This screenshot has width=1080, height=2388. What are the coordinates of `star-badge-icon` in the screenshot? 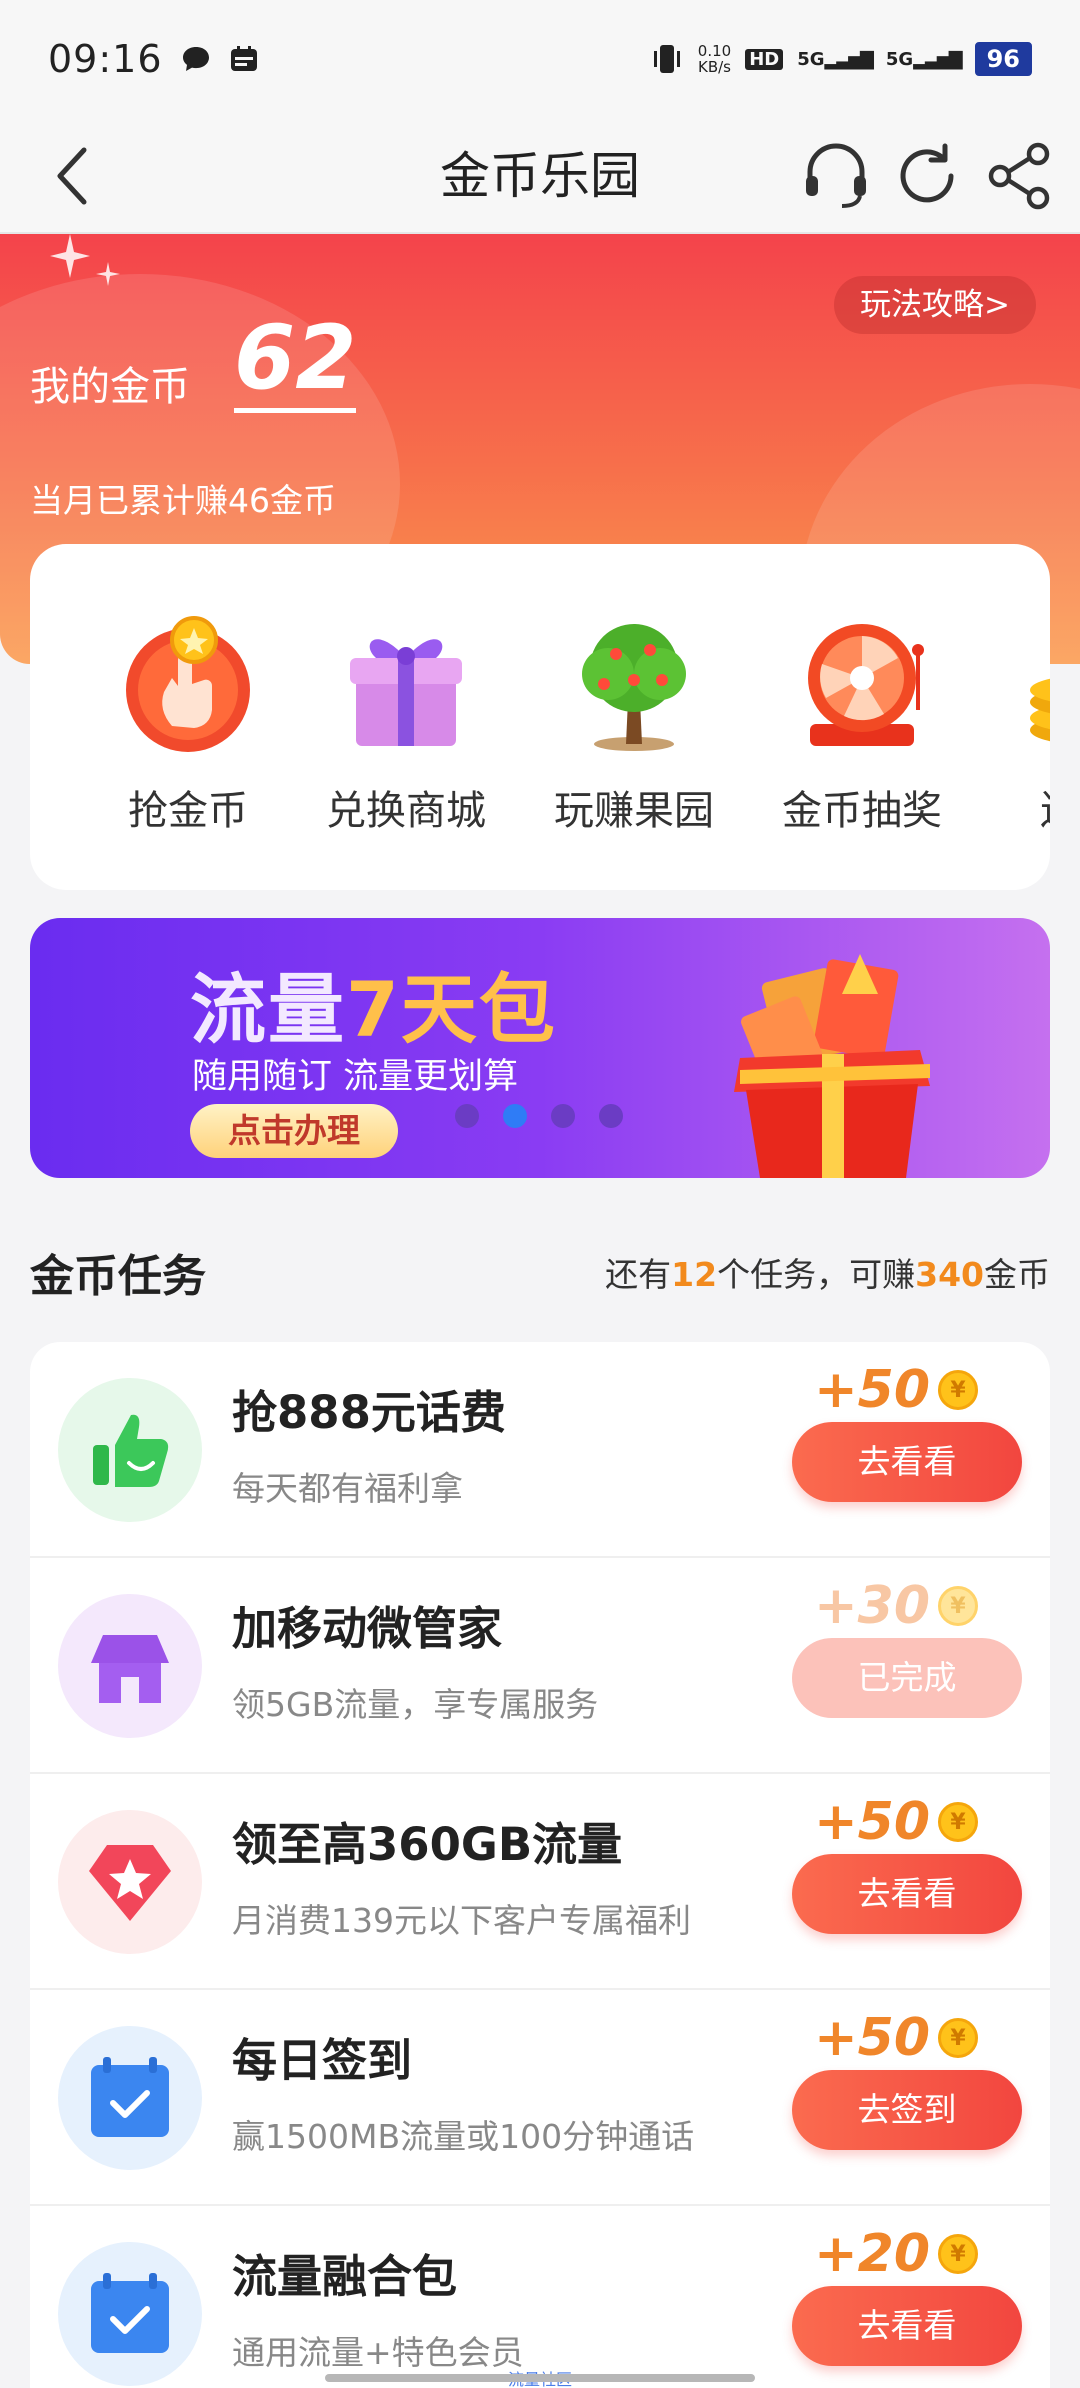 It's located at (130, 1883).